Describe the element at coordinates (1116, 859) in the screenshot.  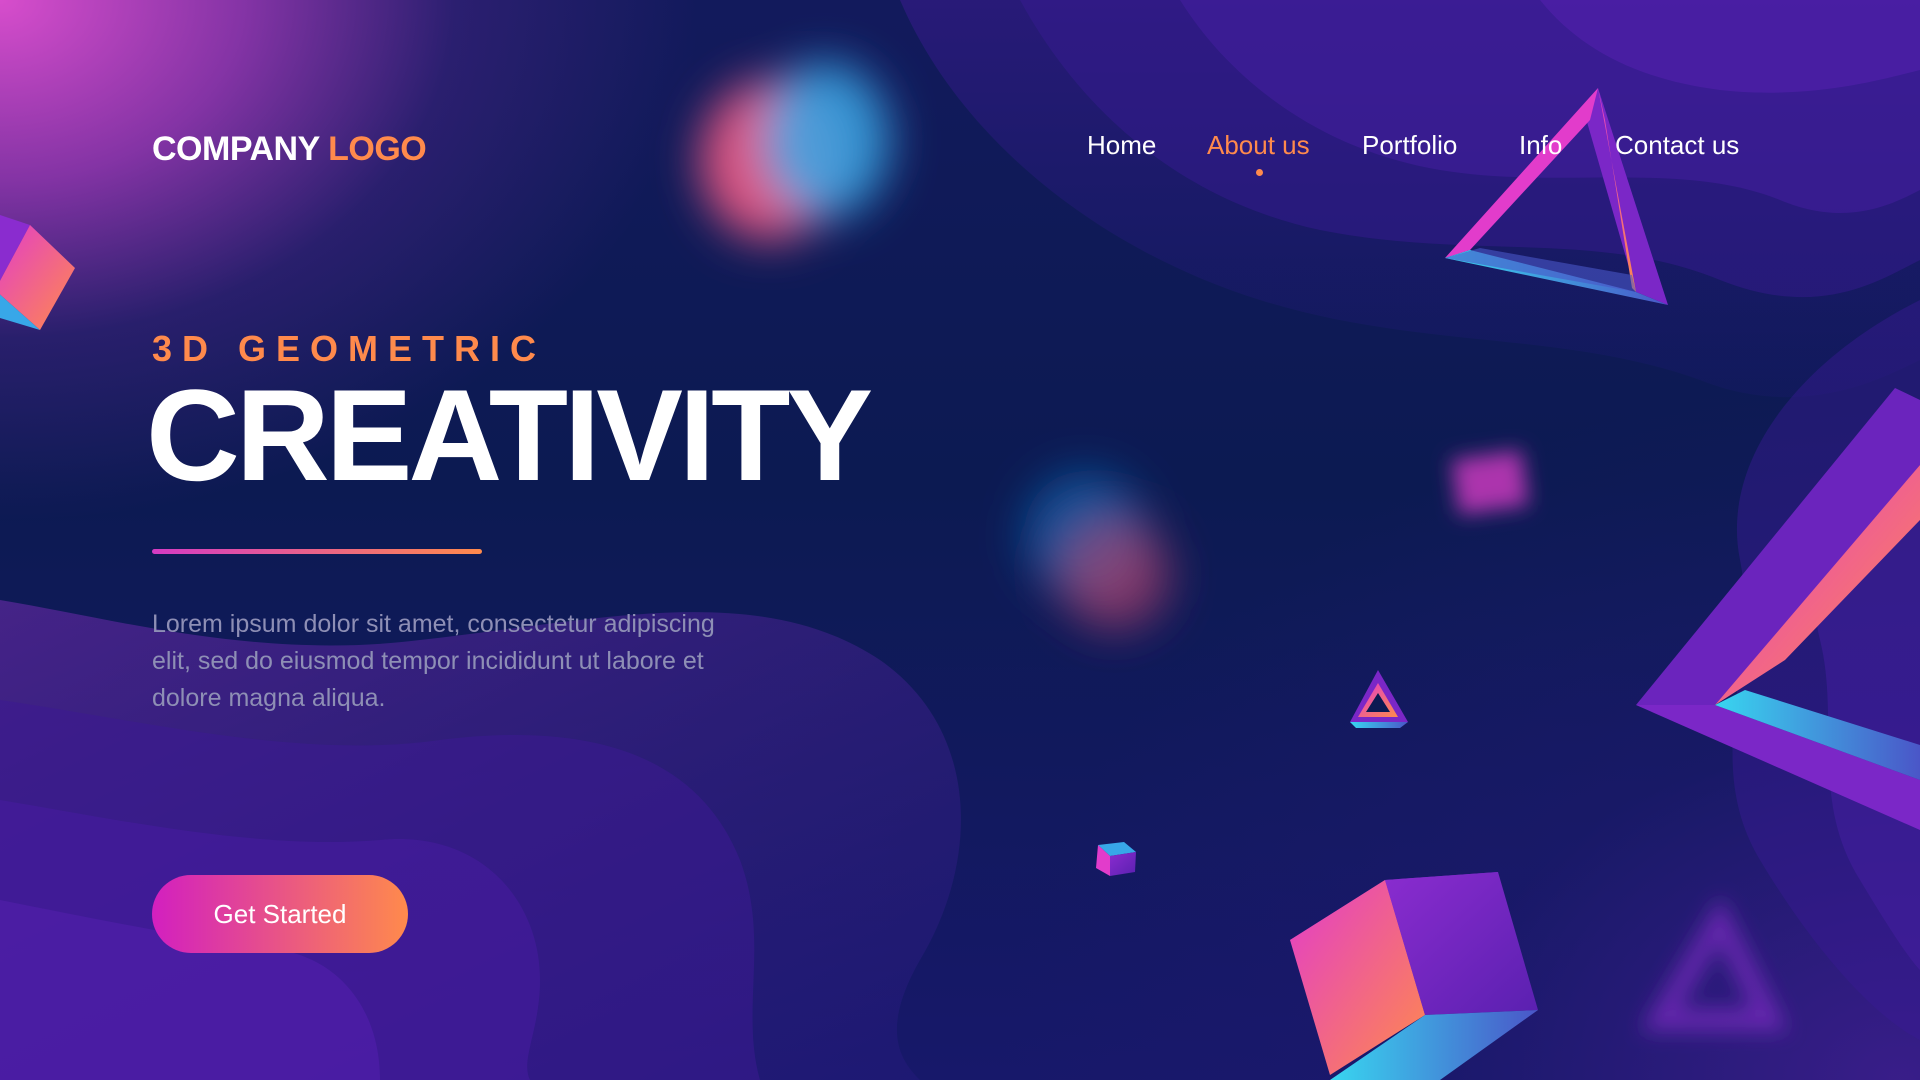
I see `small-cube-center` at that location.